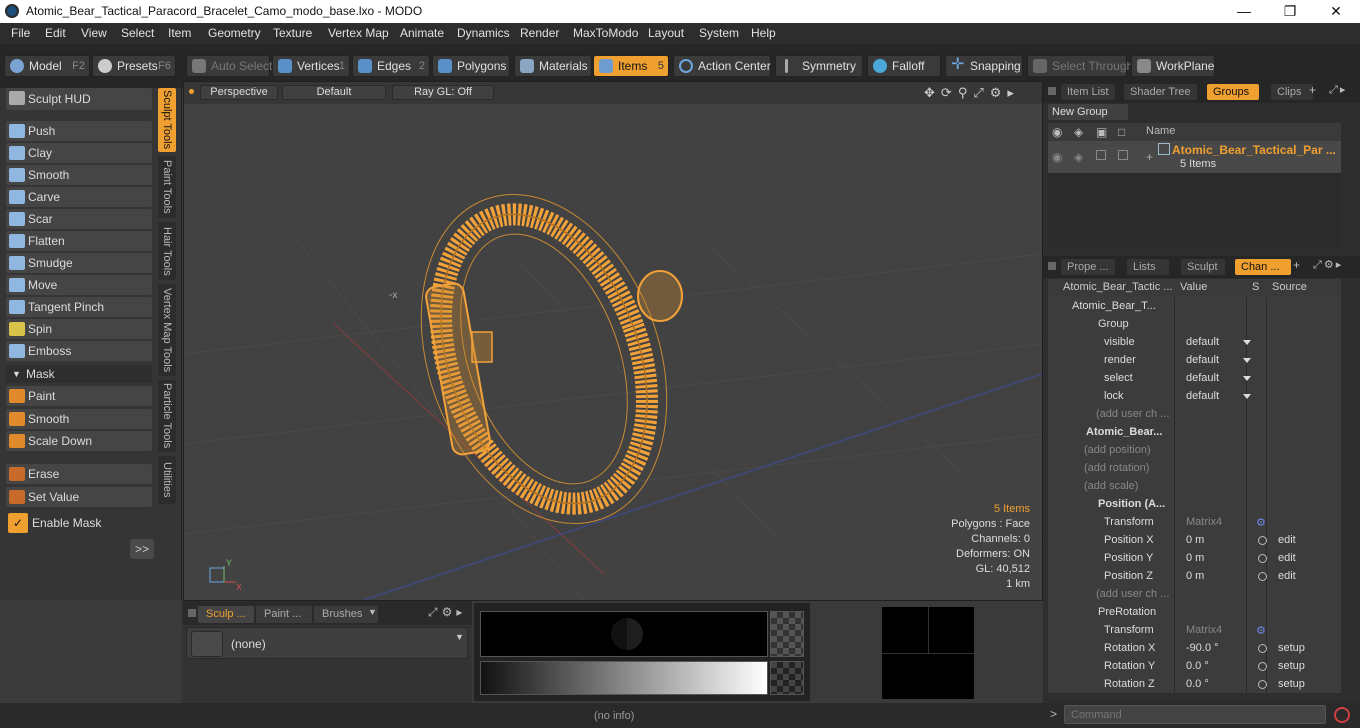 Image resolution: width=1360 pixels, height=728 pixels. I want to click on channel-row: select default, so click(1197, 378).